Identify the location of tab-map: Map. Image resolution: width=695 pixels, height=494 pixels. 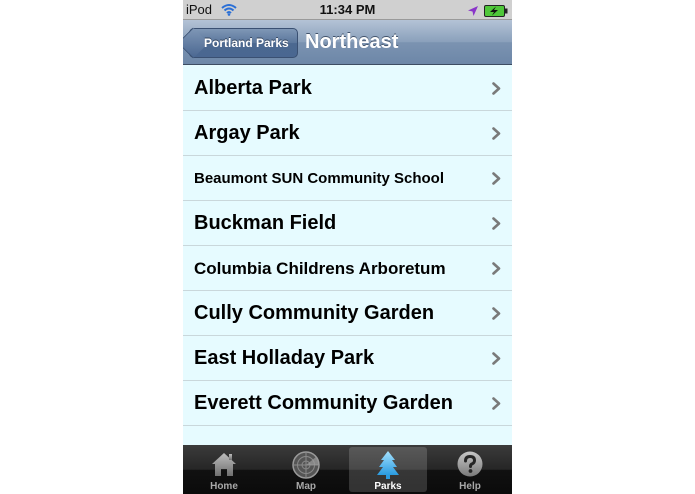
(306, 469).